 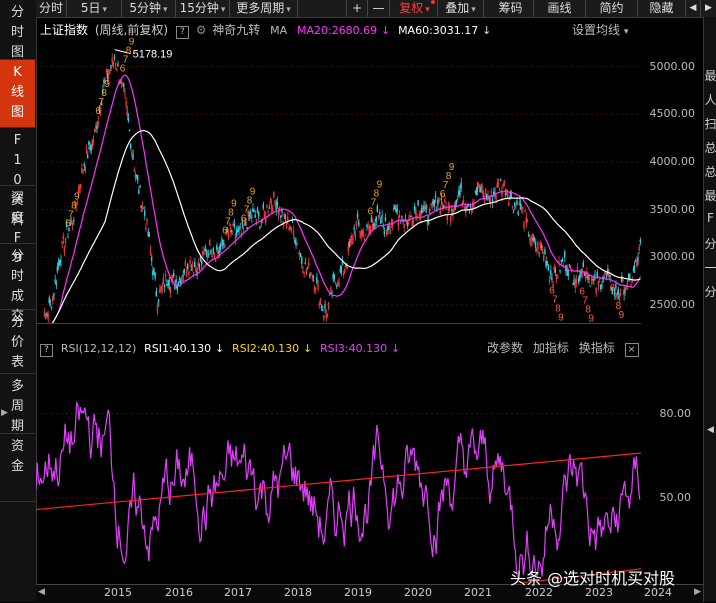 What do you see at coordinates (41, 592) in the screenshot?
I see `scroll-left-icon: ◀` at bounding box center [41, 592].